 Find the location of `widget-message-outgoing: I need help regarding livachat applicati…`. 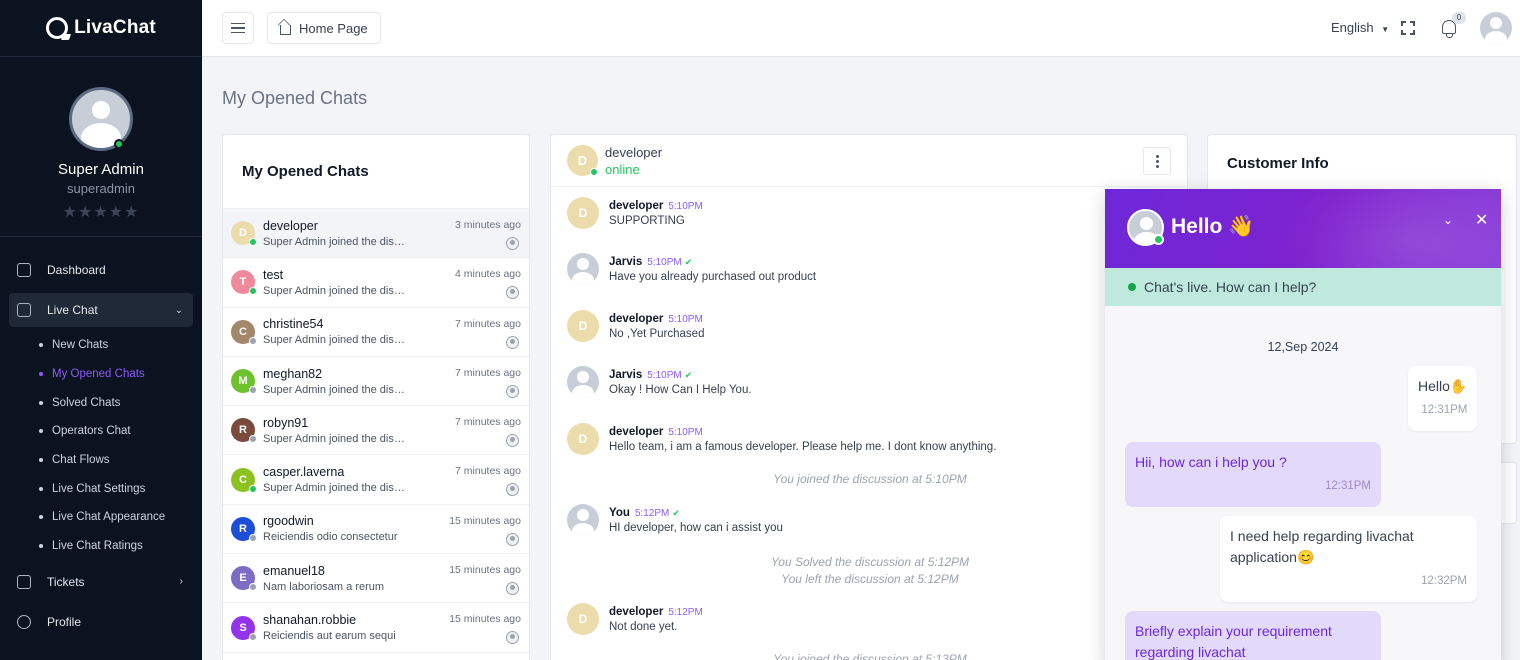

widget-message-outgoing: I need help regarding livachat applicati… is located at coordinates (1348, 559).